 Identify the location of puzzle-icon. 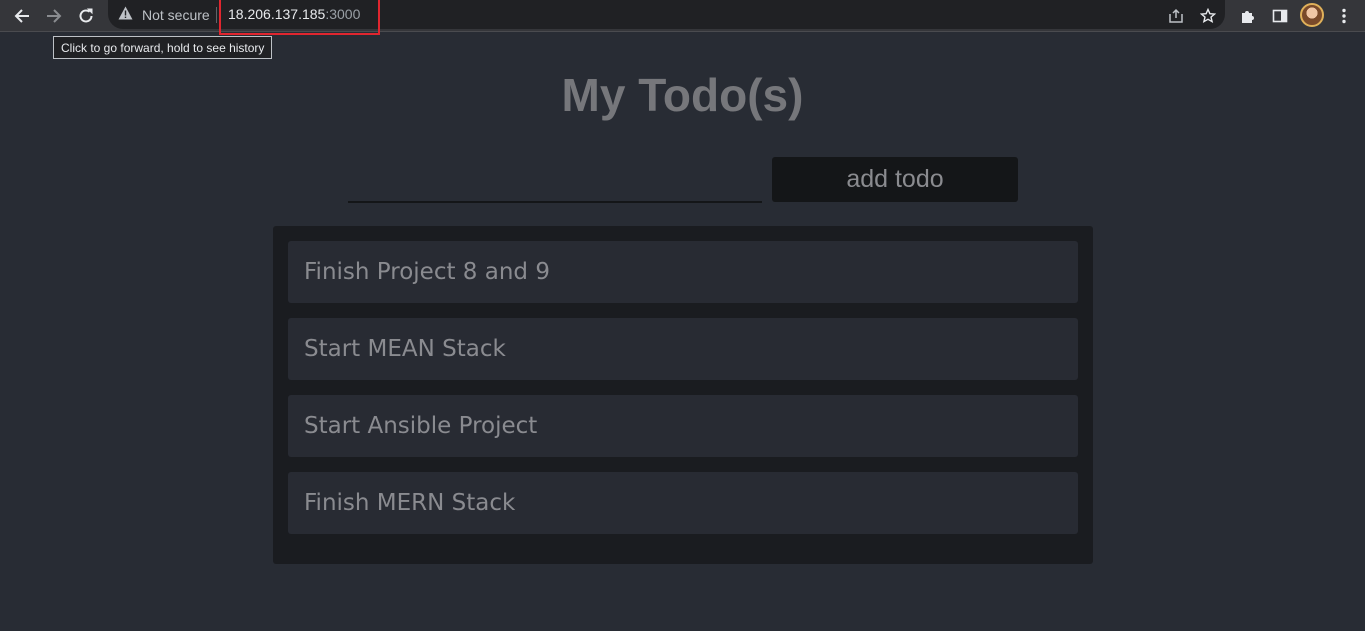
(1248, 16).